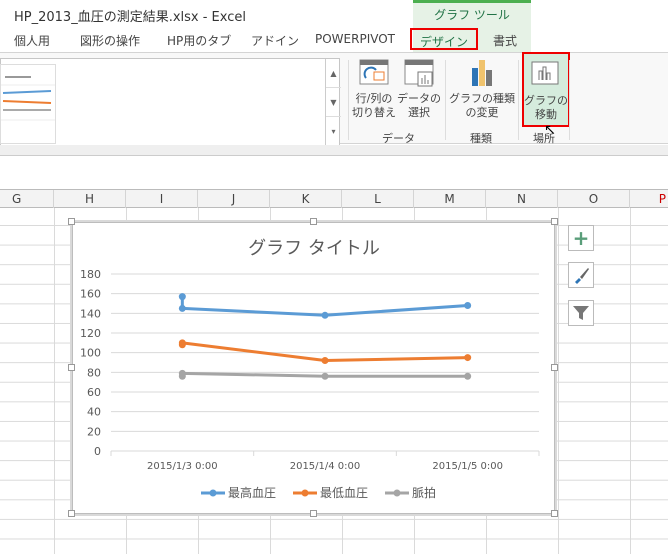 Image resolution: width=668 pixels, height=554 pixels. Describe the element at coordinates (90, 274) in the screenshot. I see `y-tick-label: 180` at that location.